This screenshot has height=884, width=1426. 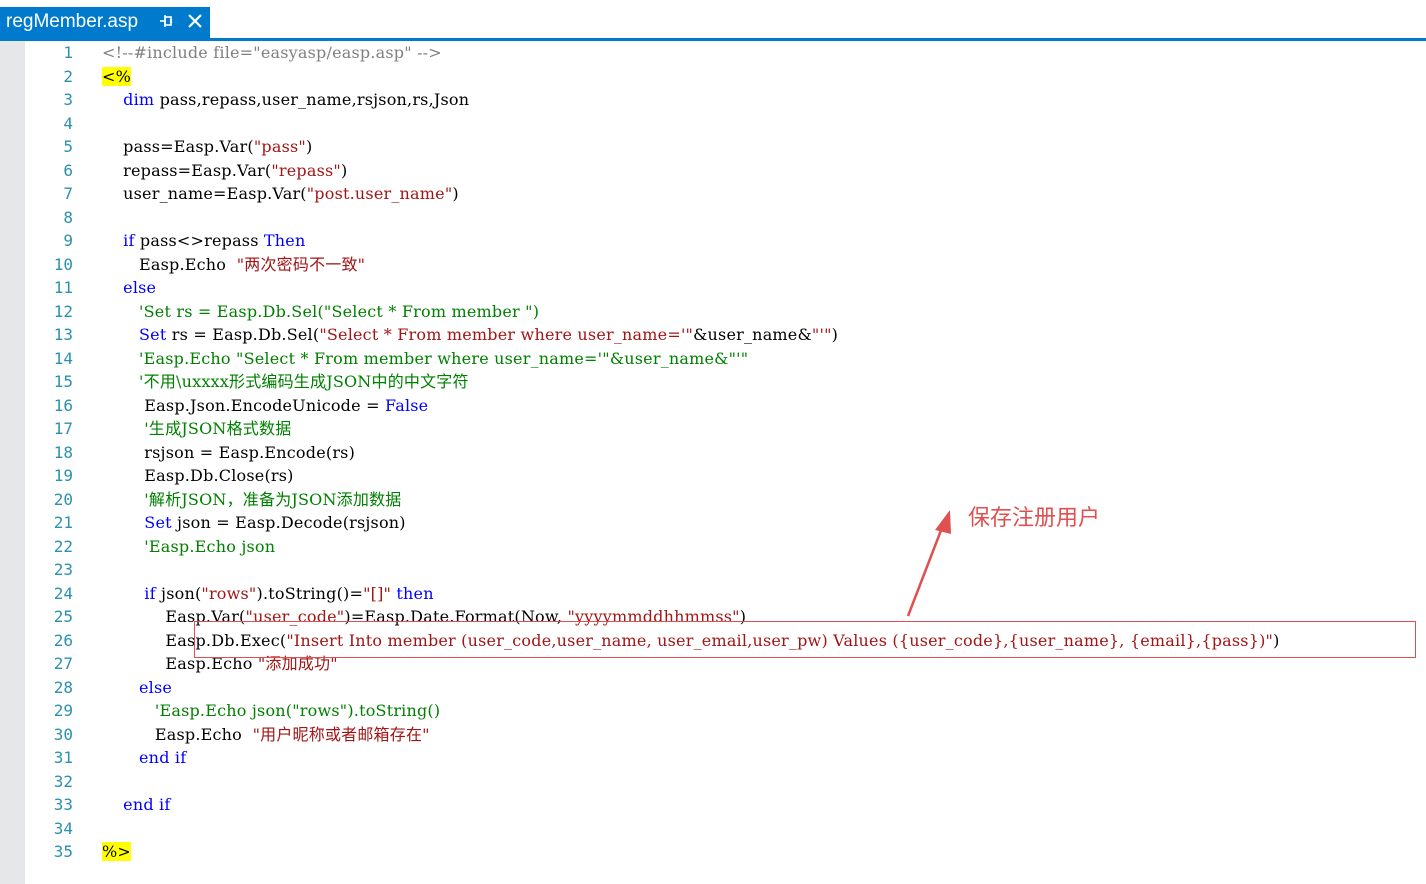 I want to click on code-line: 31 end if, so click(x=713, y=757).